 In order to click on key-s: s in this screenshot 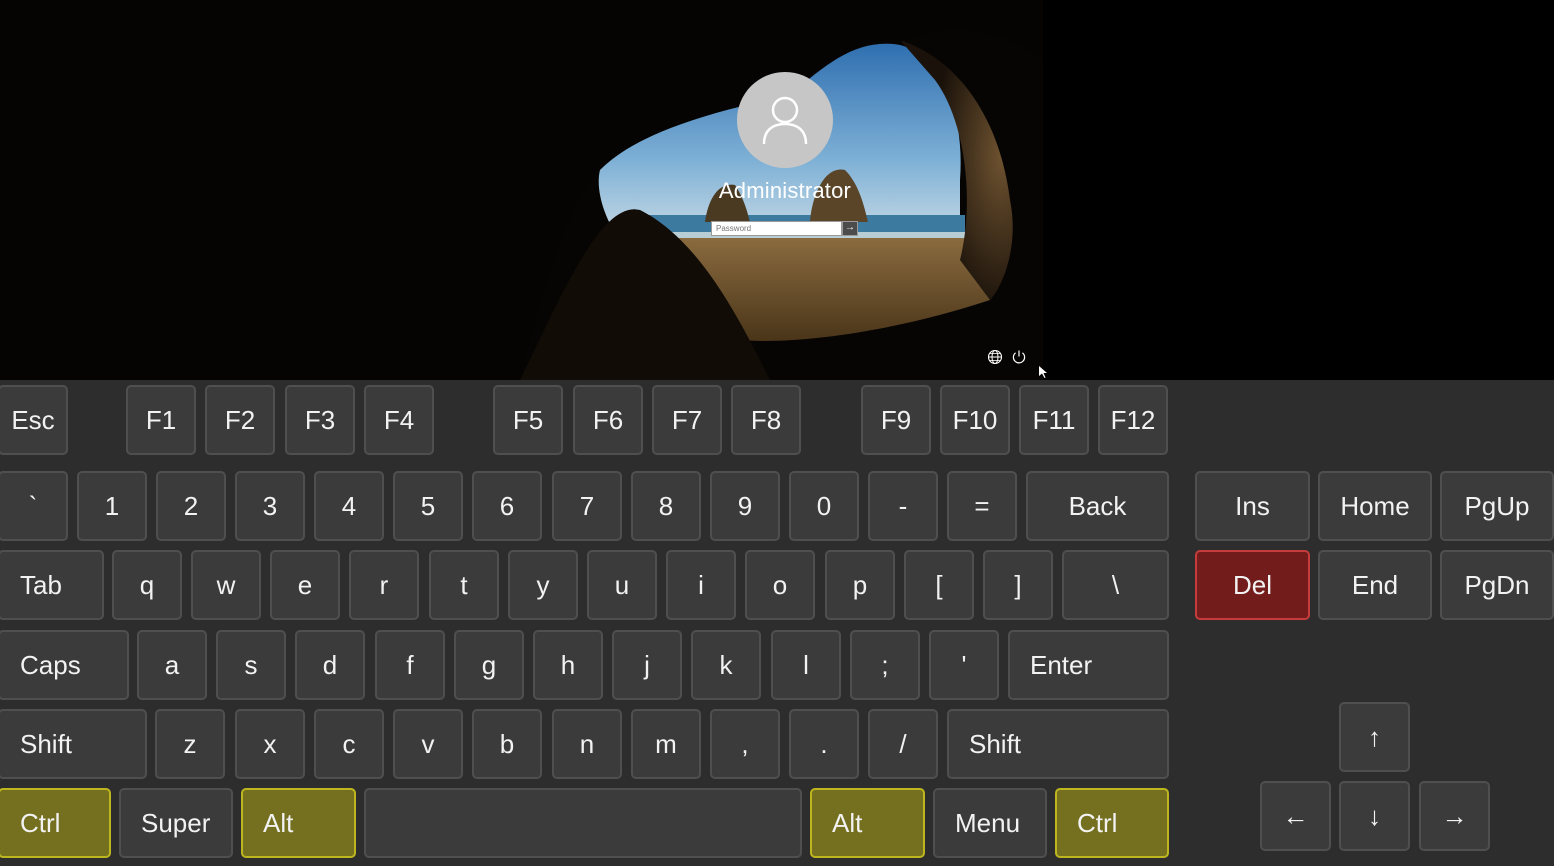, I will do `click(251, 665)`.